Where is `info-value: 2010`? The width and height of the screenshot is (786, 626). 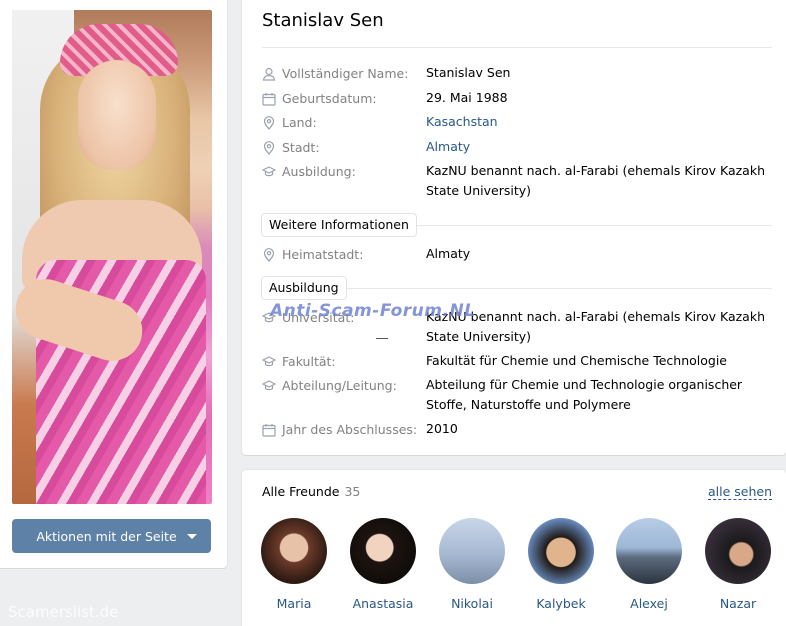
info-value: 2010 is located at coordinates (442, 428).